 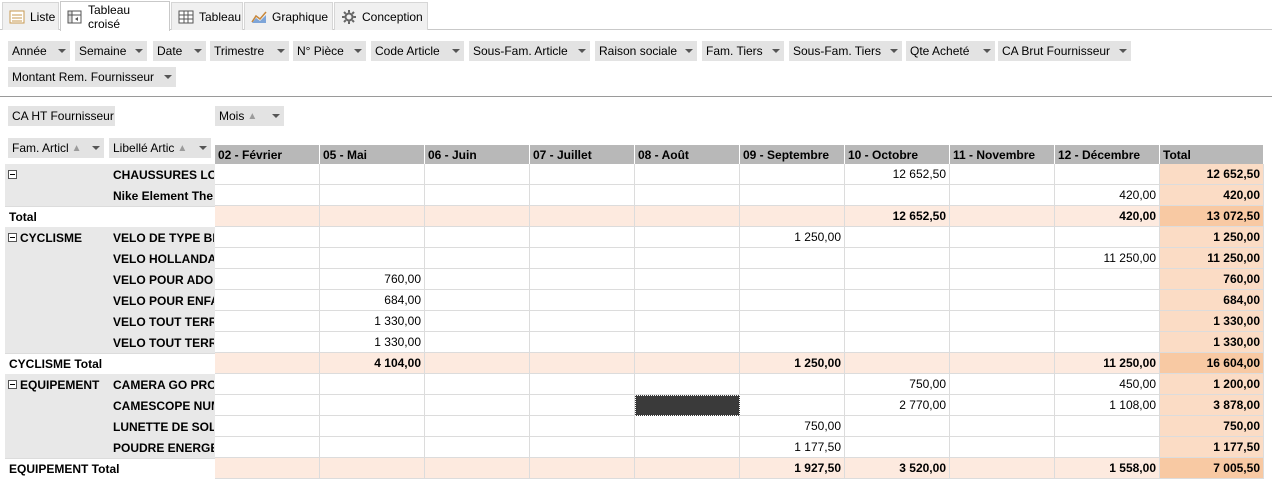 I want to click on total-cell: 1 250,00, so click(x=1212, y=237).